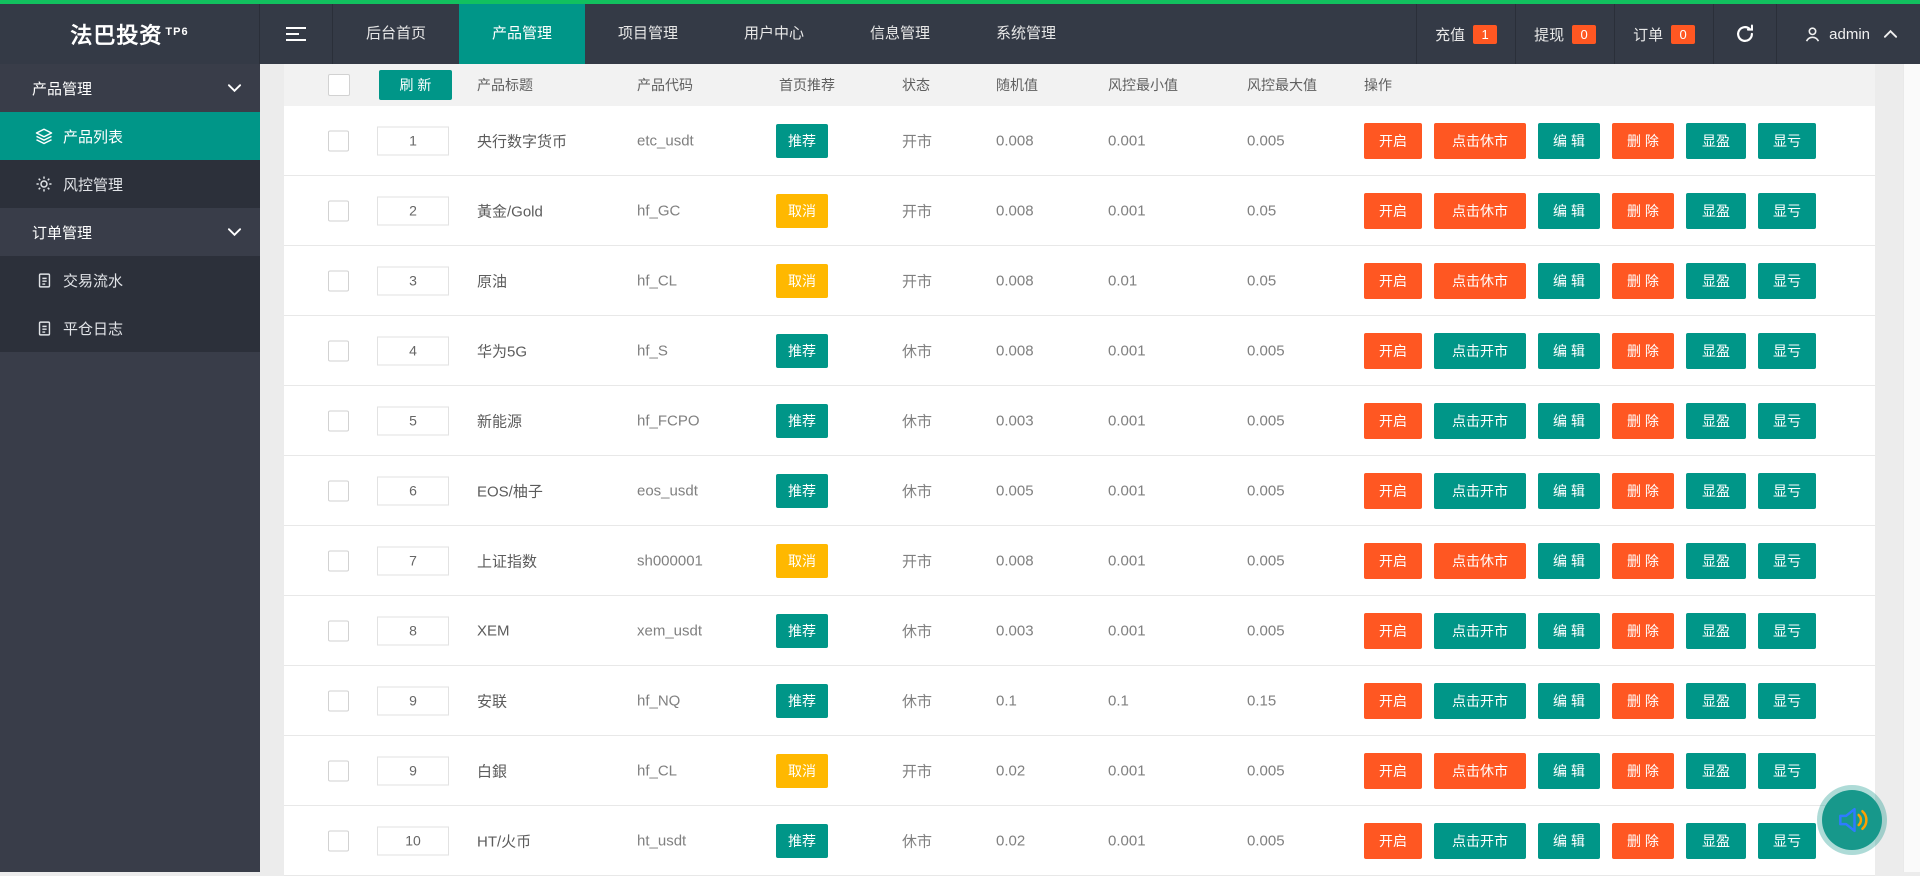  I want to click on sidebar-group-orders: 订单管理, so click(130, 232).